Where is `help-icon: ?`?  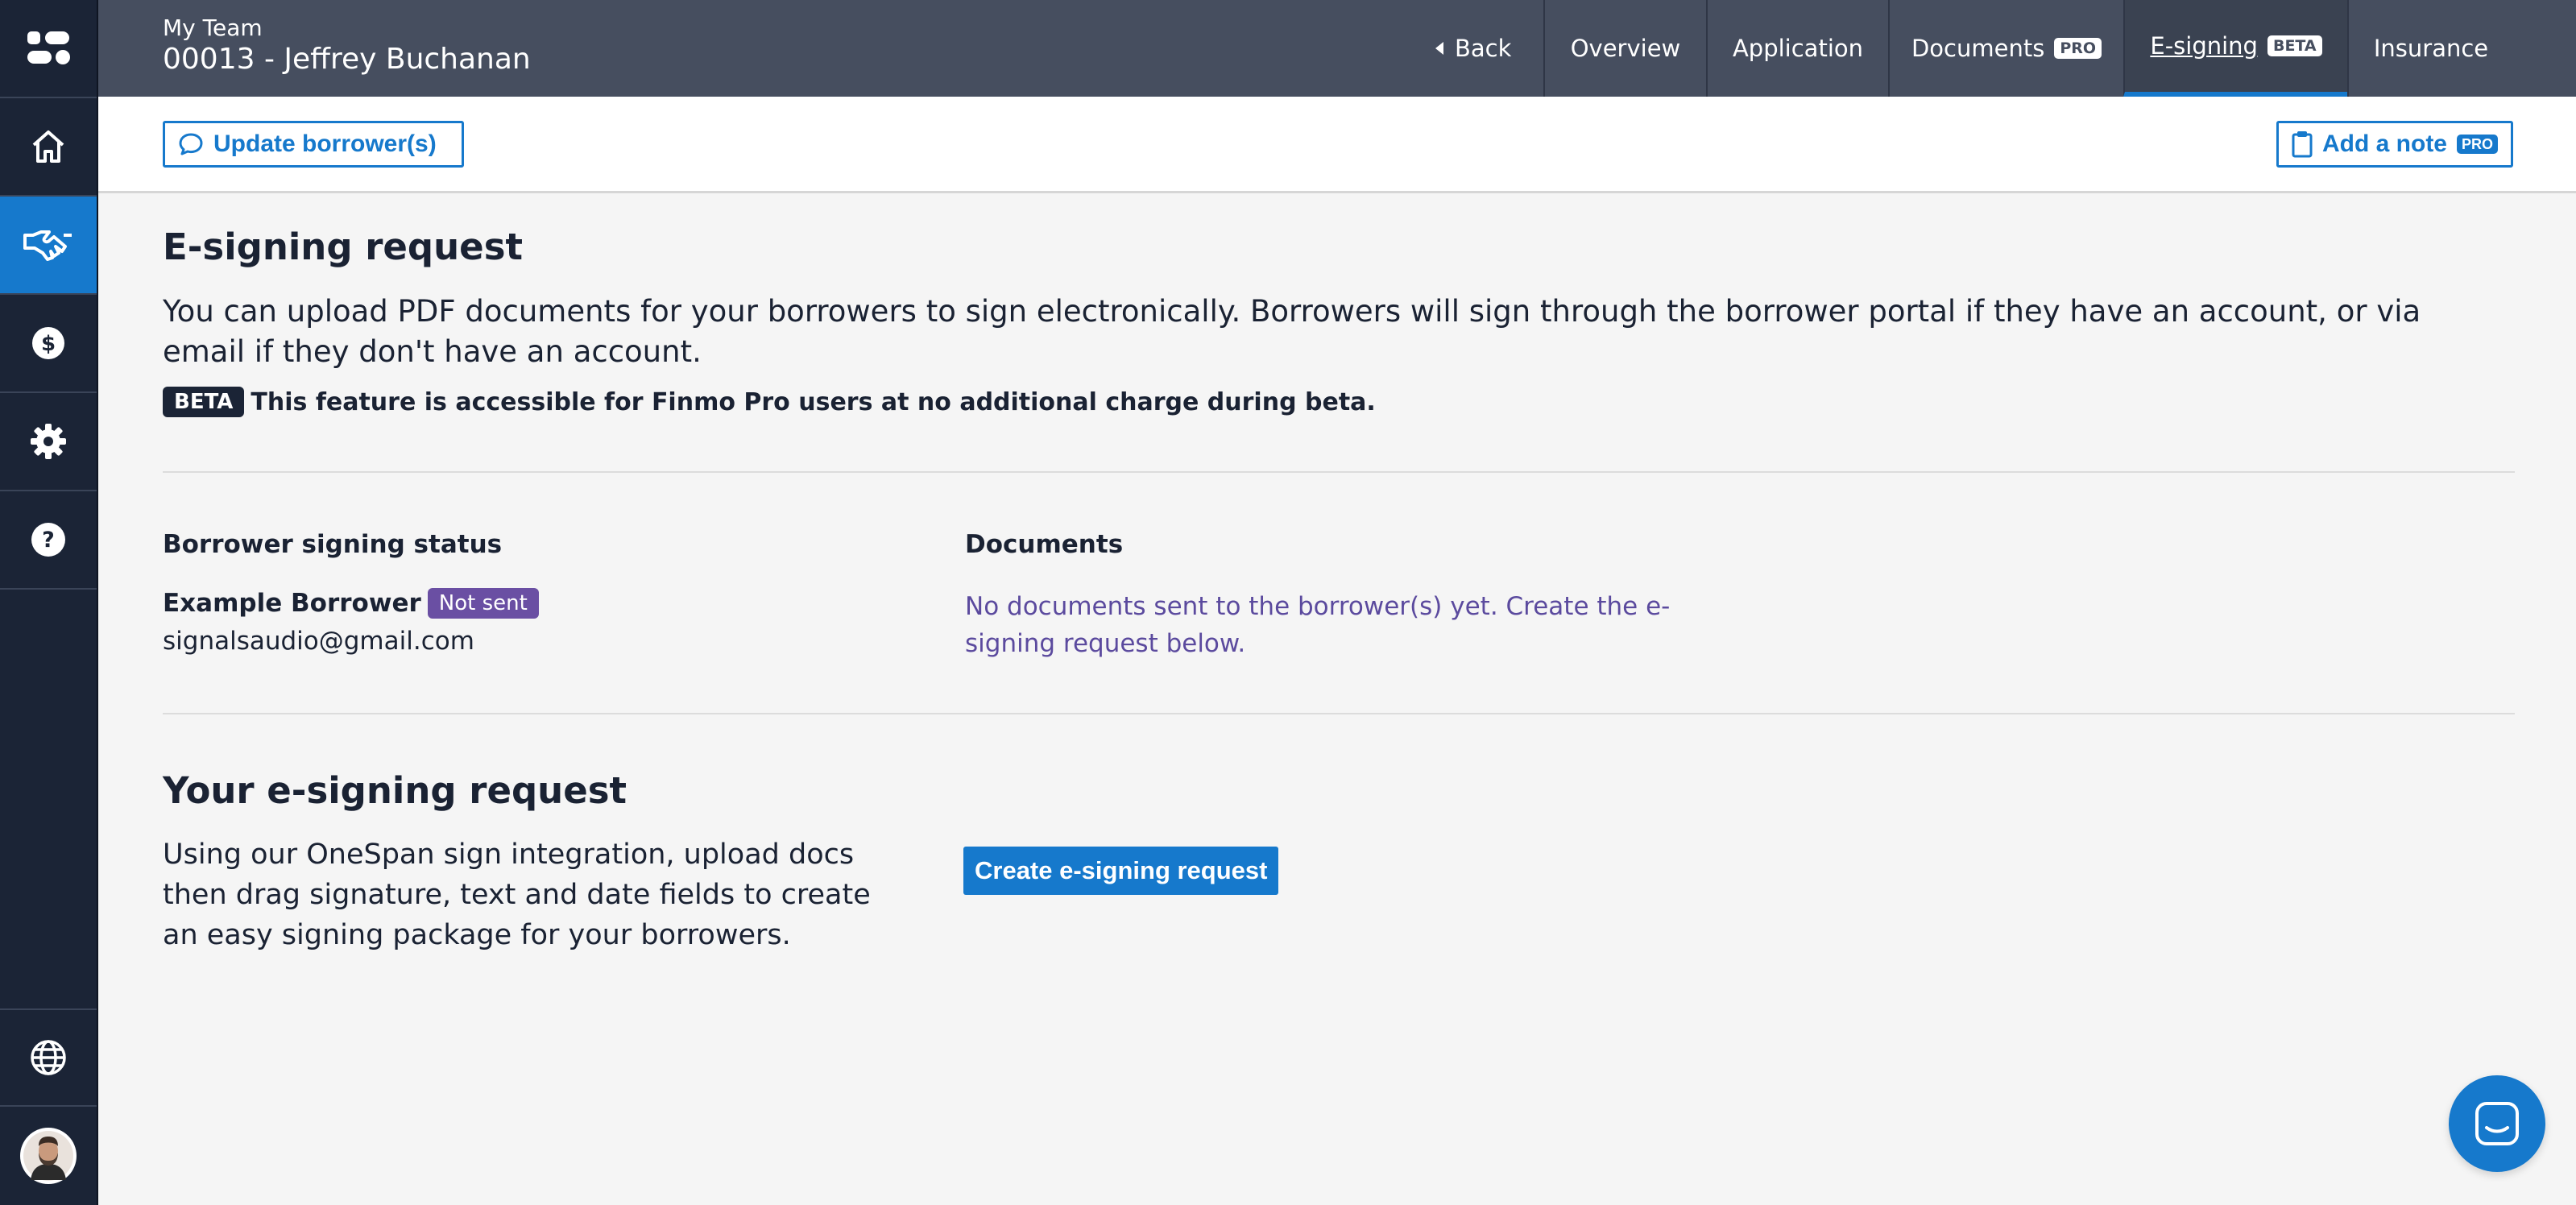 help-icon: ? is located at coordinates (48, 540).